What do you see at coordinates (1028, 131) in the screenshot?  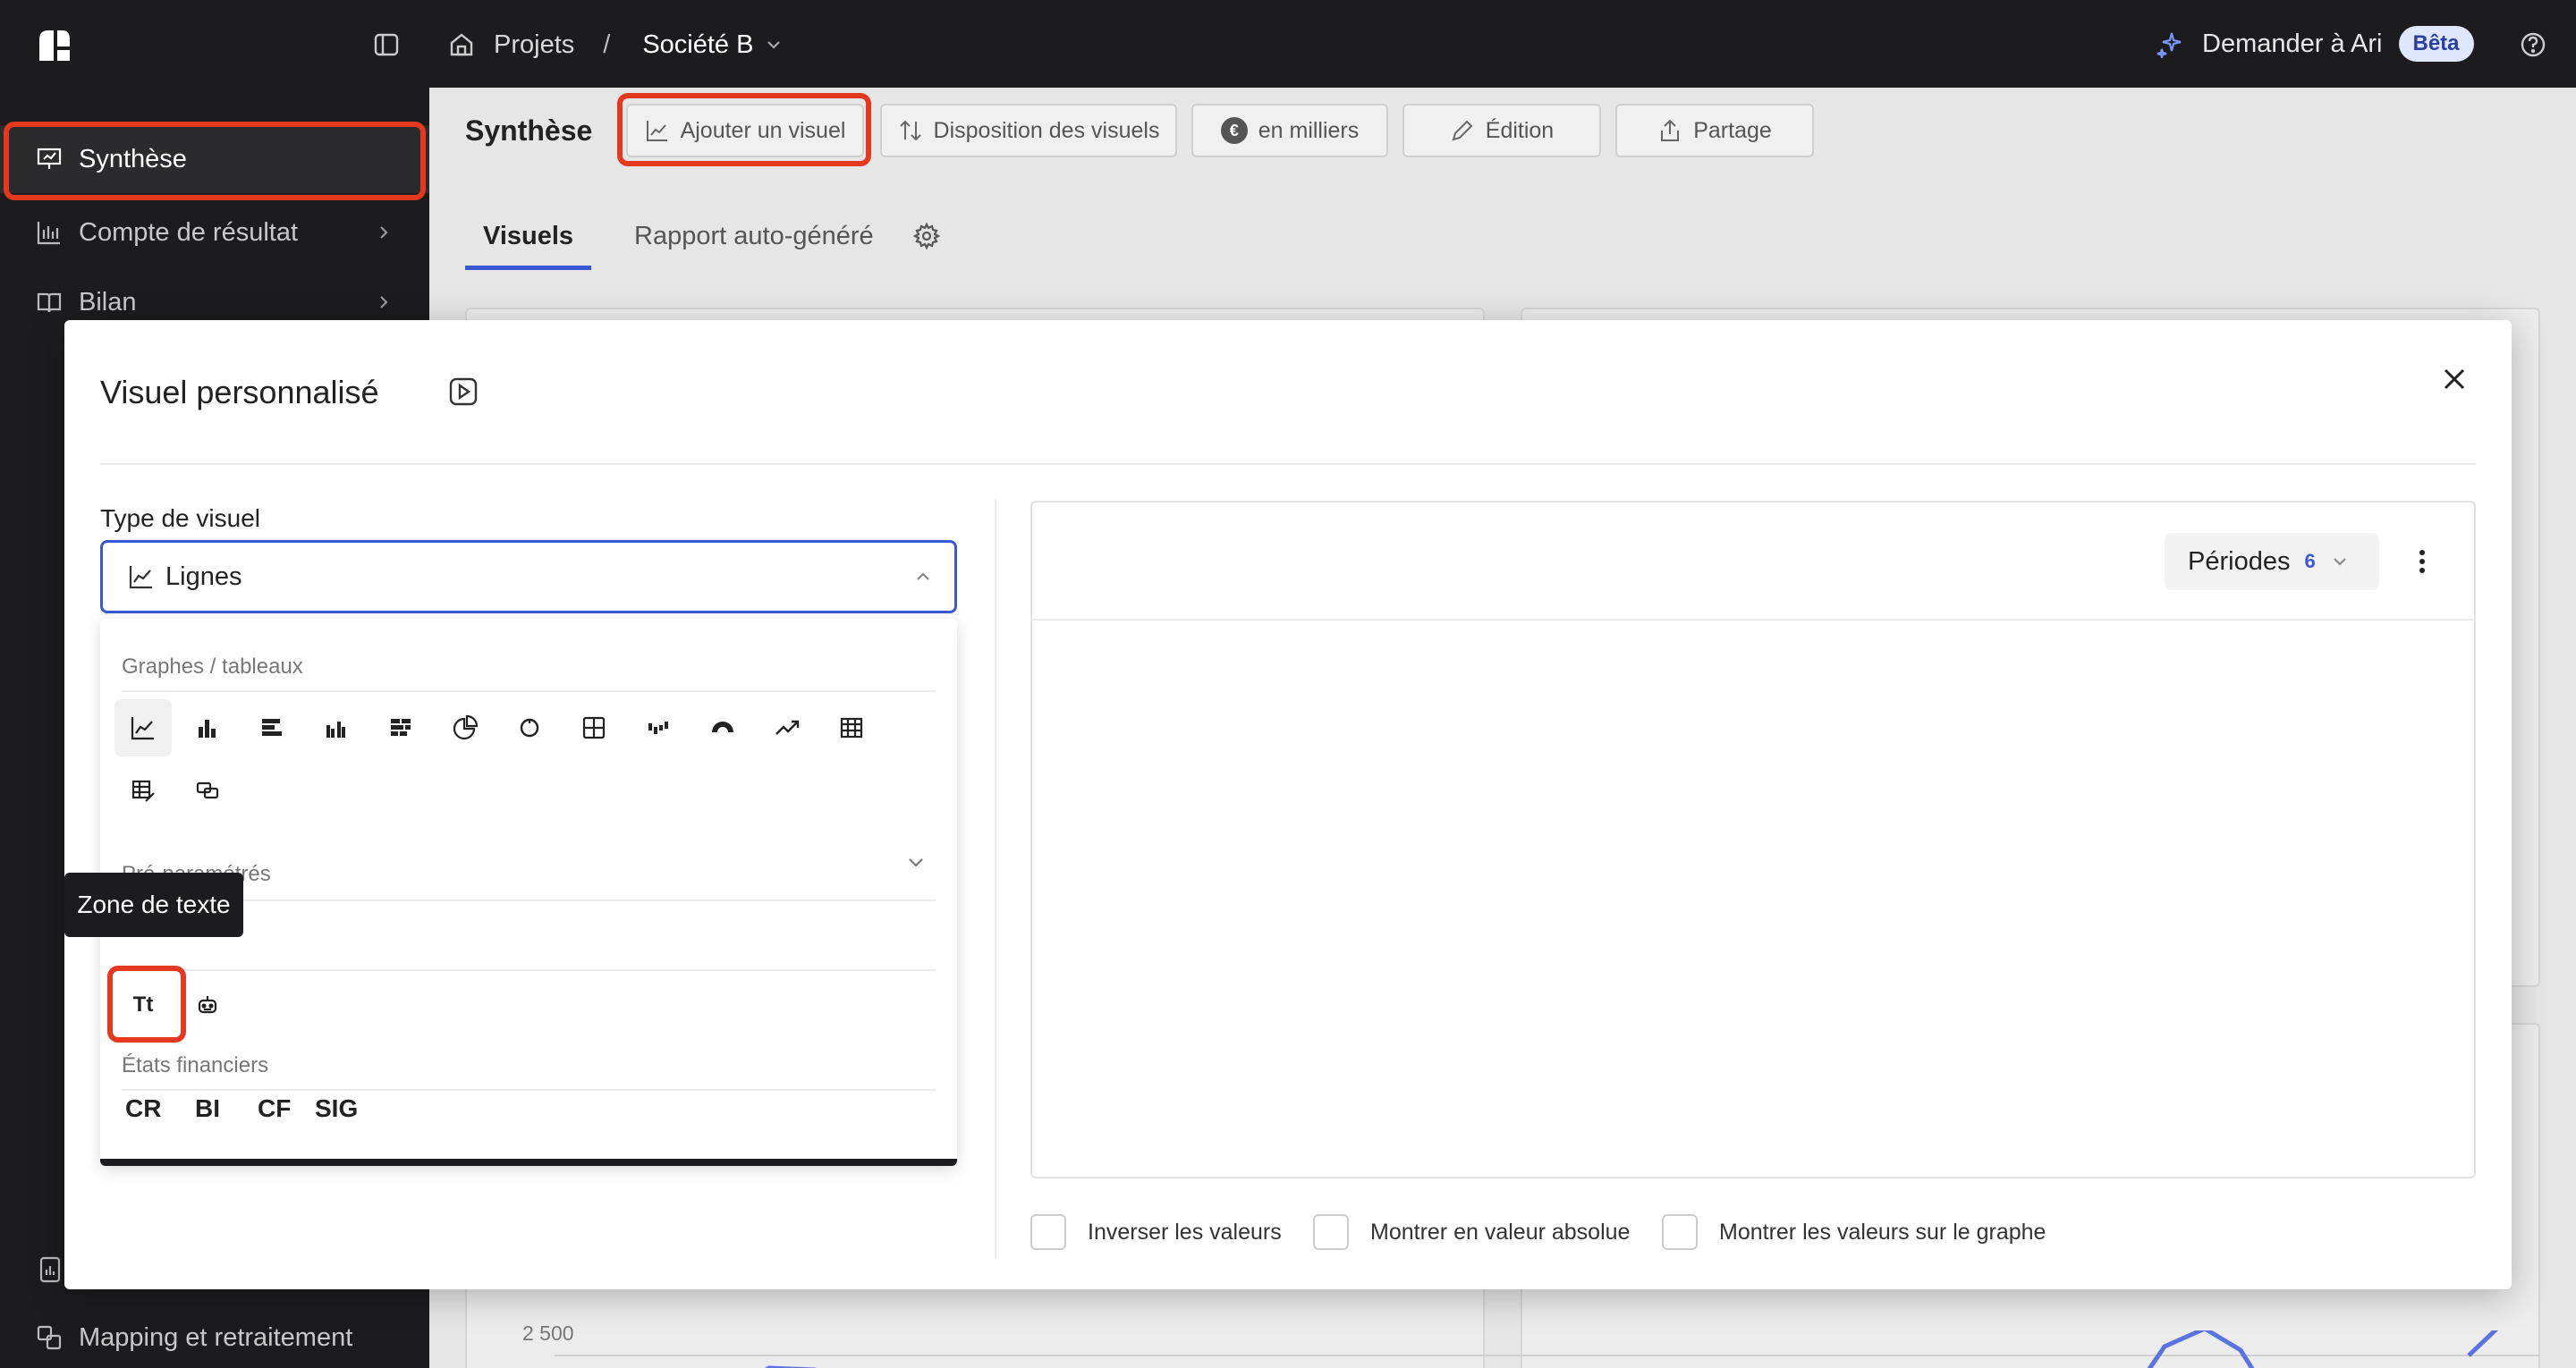 I see `layout-button: Disposition des visuels` at bounding box center [1028, 131].